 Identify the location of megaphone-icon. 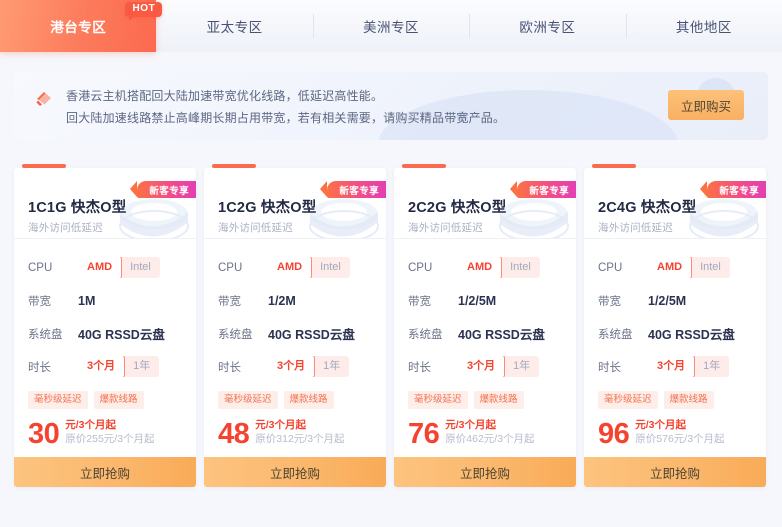
(43, 99).